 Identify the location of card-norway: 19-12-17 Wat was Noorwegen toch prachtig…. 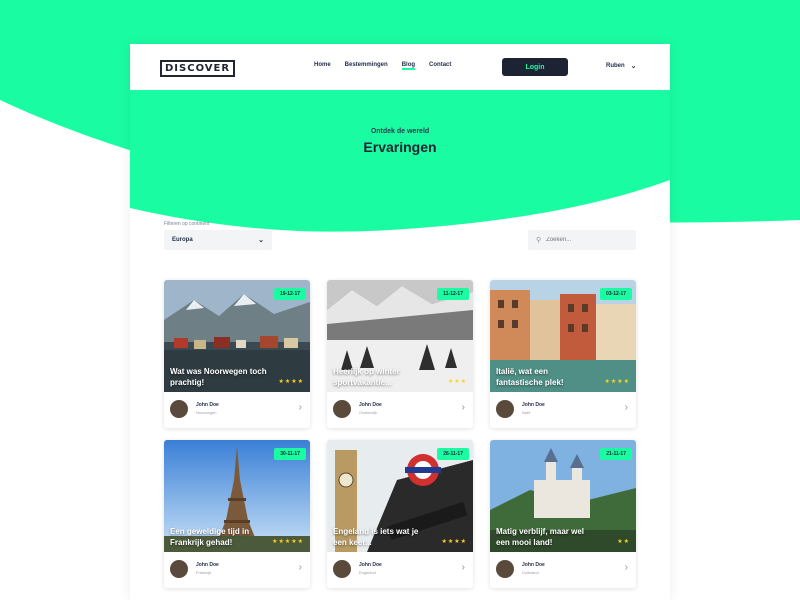
(237, 354).